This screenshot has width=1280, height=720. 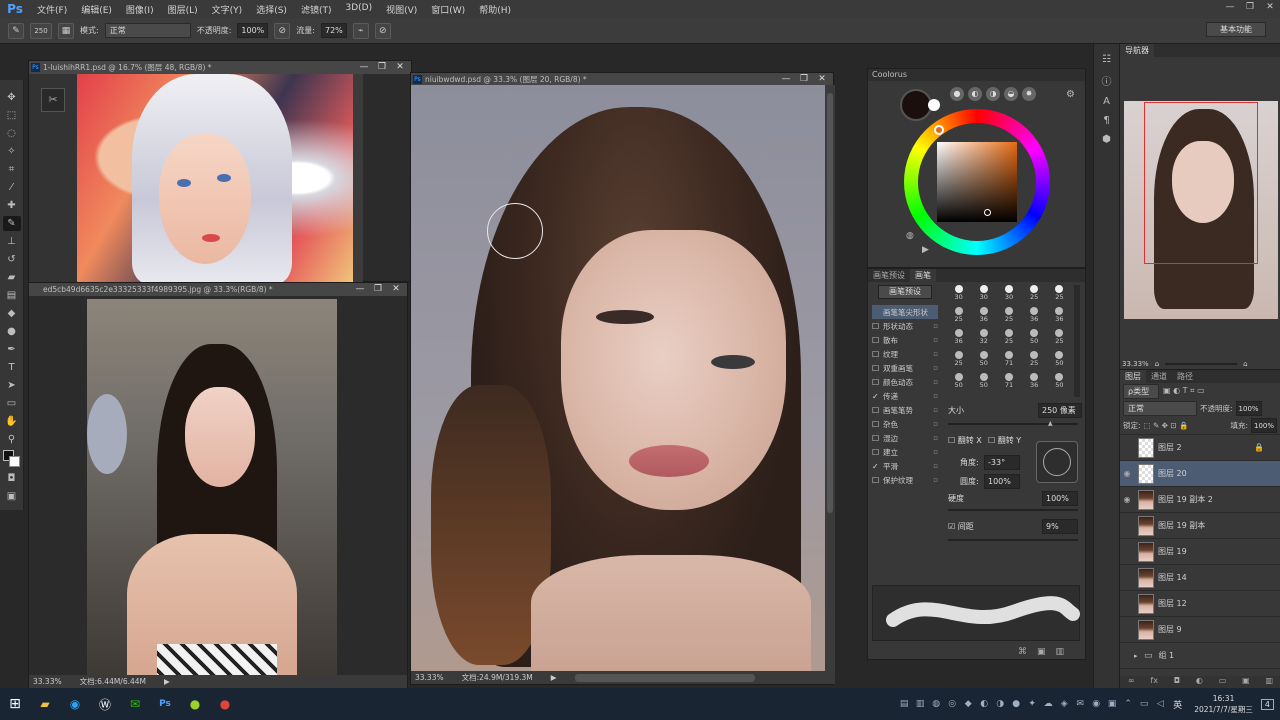 What do you see at coordinates (12, 205) in the screenshot?
I see `healing-tool-icon: ✚` at bounding box center [12, 205].